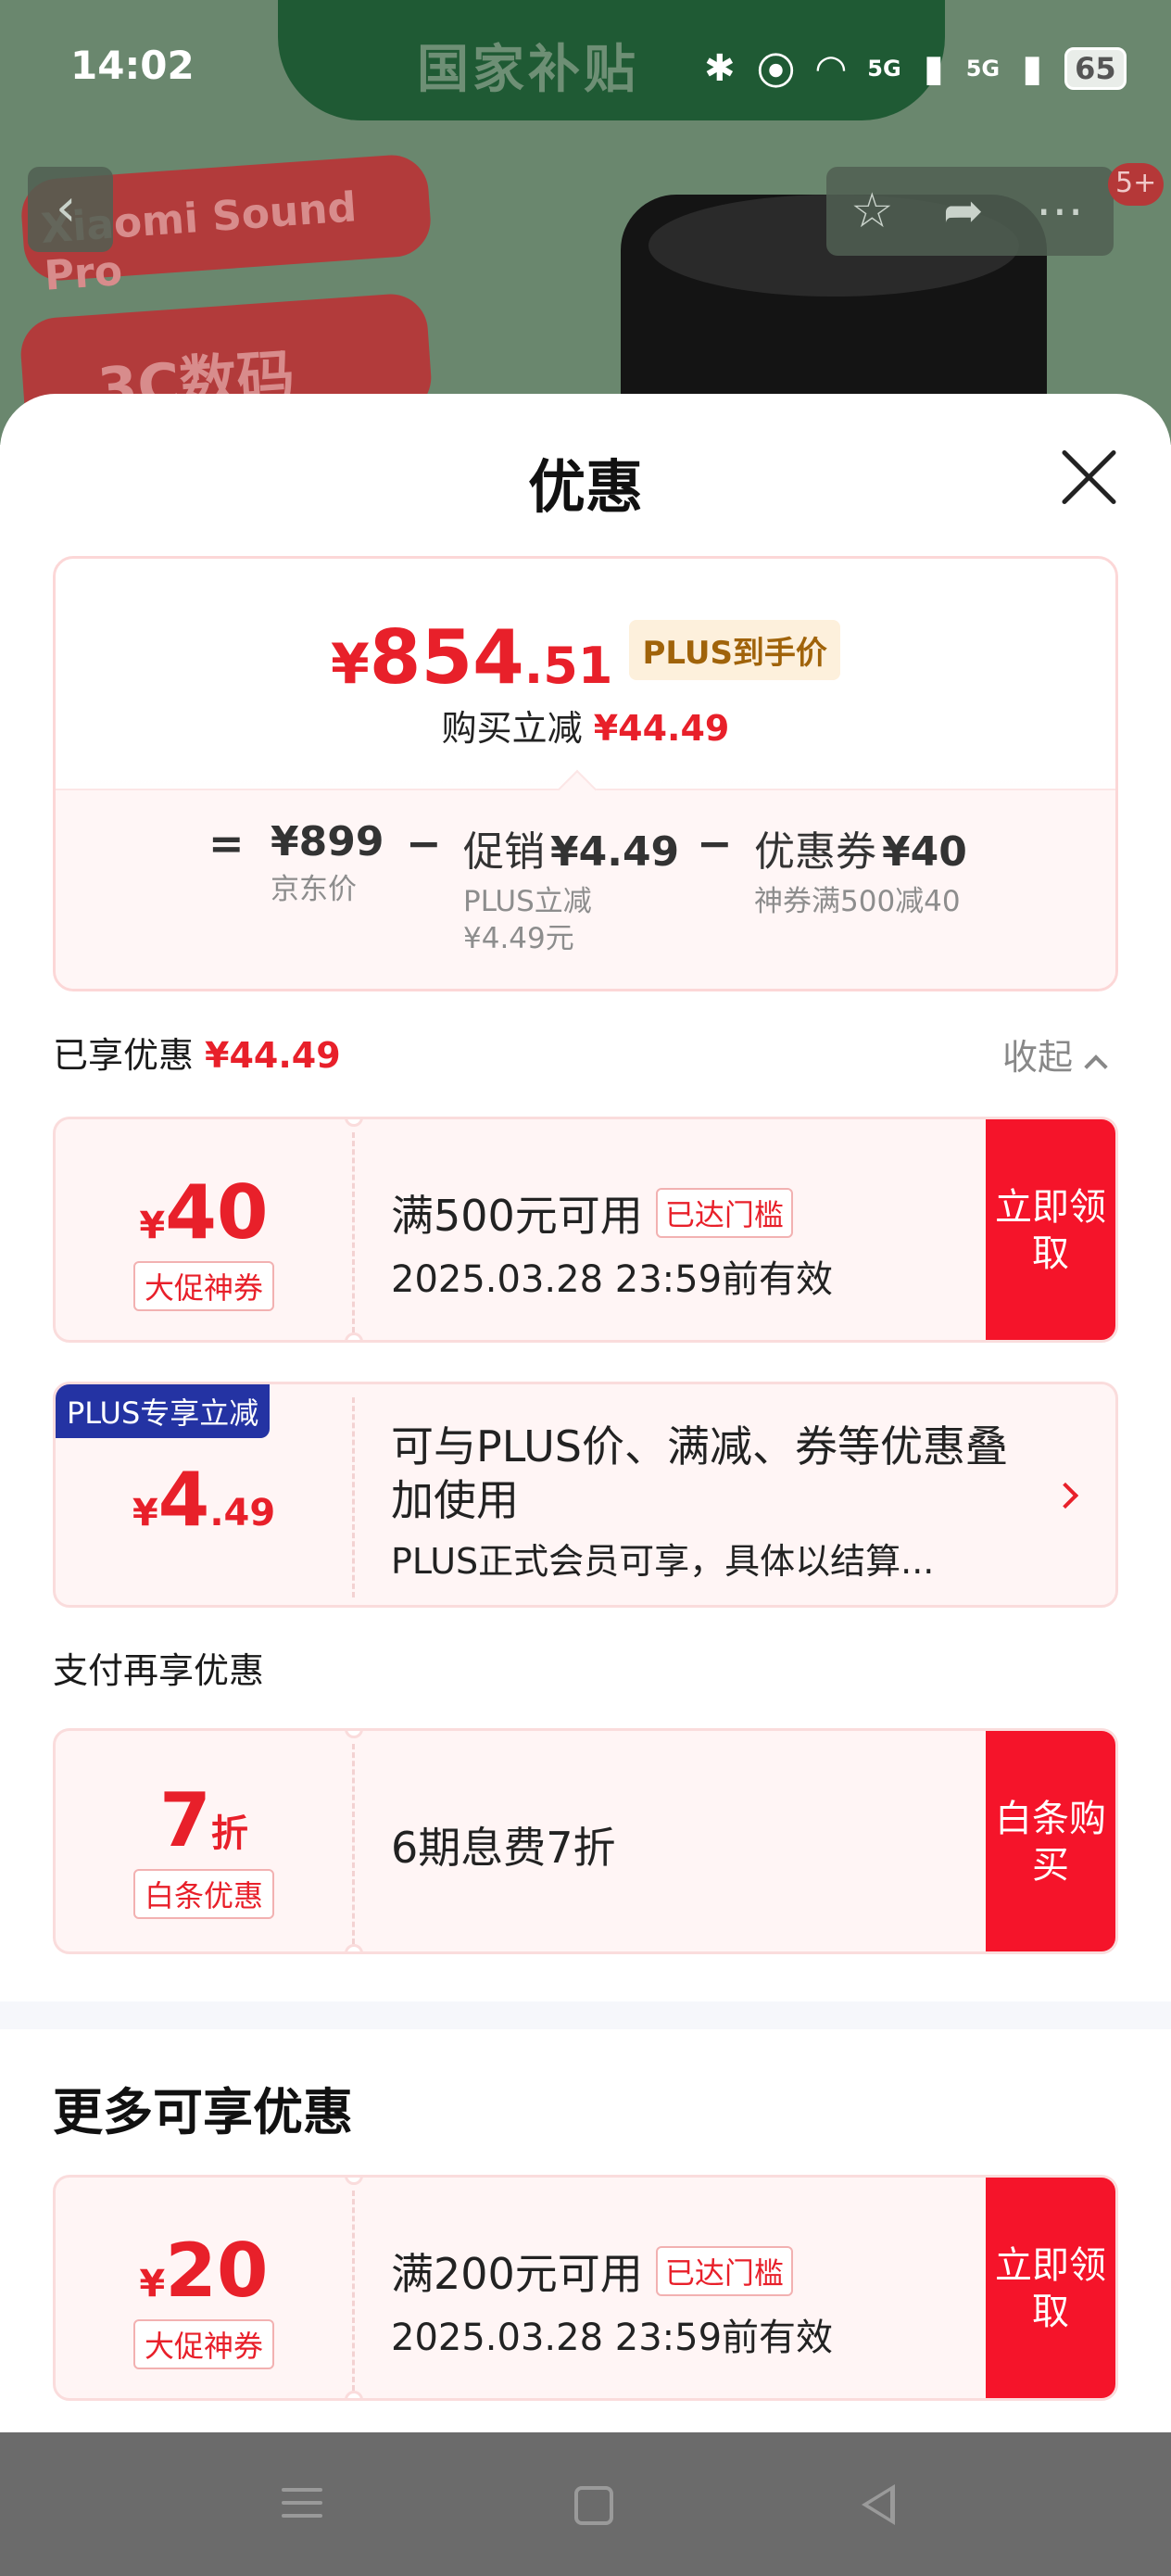  What do you see at coordinates (715, 843) in the screenshot?
I see `minus-sign-2: −` at bounding box center [715, 843].